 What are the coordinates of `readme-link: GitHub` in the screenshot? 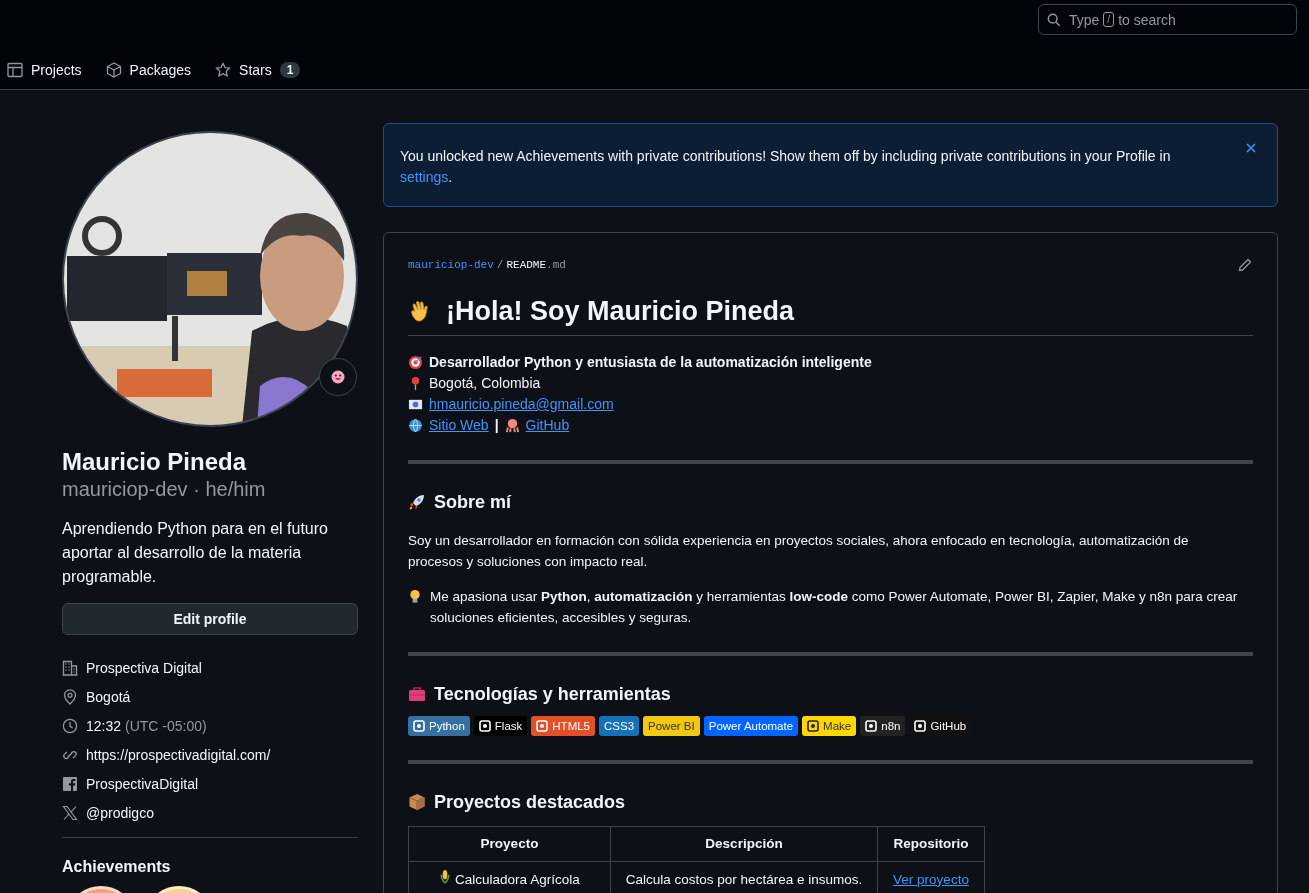 It's located at (547, 425).